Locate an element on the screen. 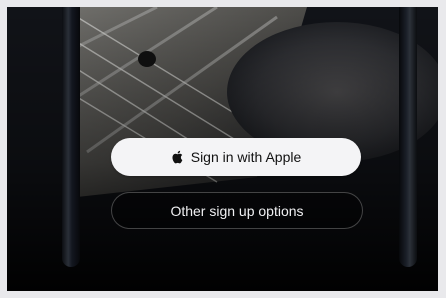  other-sign-up-options-label: Other sign up options is located at coordinates (237, 210).